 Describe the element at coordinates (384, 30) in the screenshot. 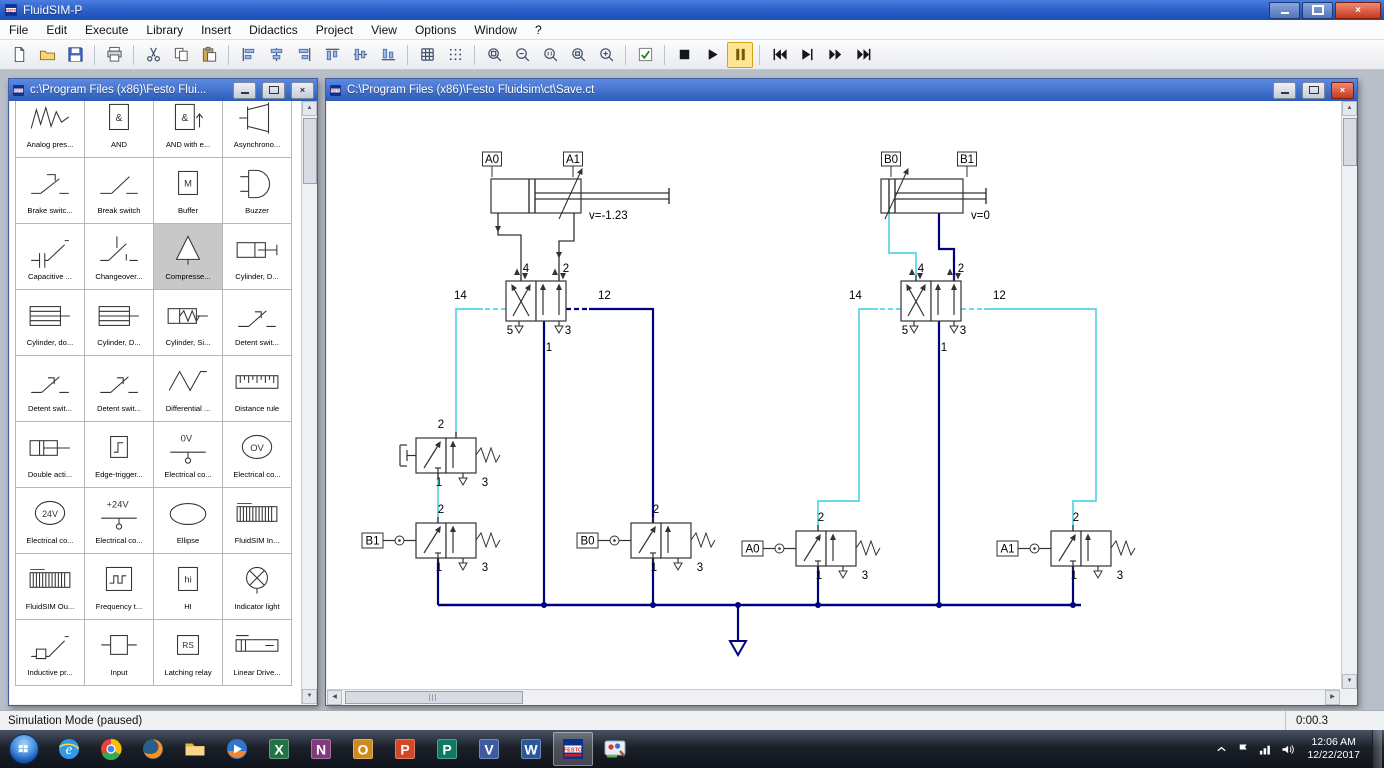

I see `menu-view: View` at that location.